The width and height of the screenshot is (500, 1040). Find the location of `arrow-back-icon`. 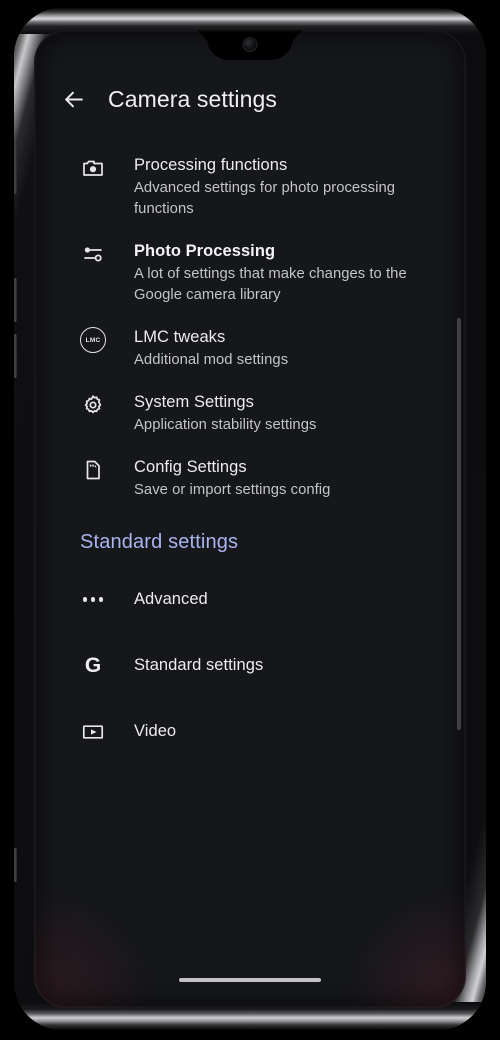

arrow-back-icon is located at coordinates (73, 99).